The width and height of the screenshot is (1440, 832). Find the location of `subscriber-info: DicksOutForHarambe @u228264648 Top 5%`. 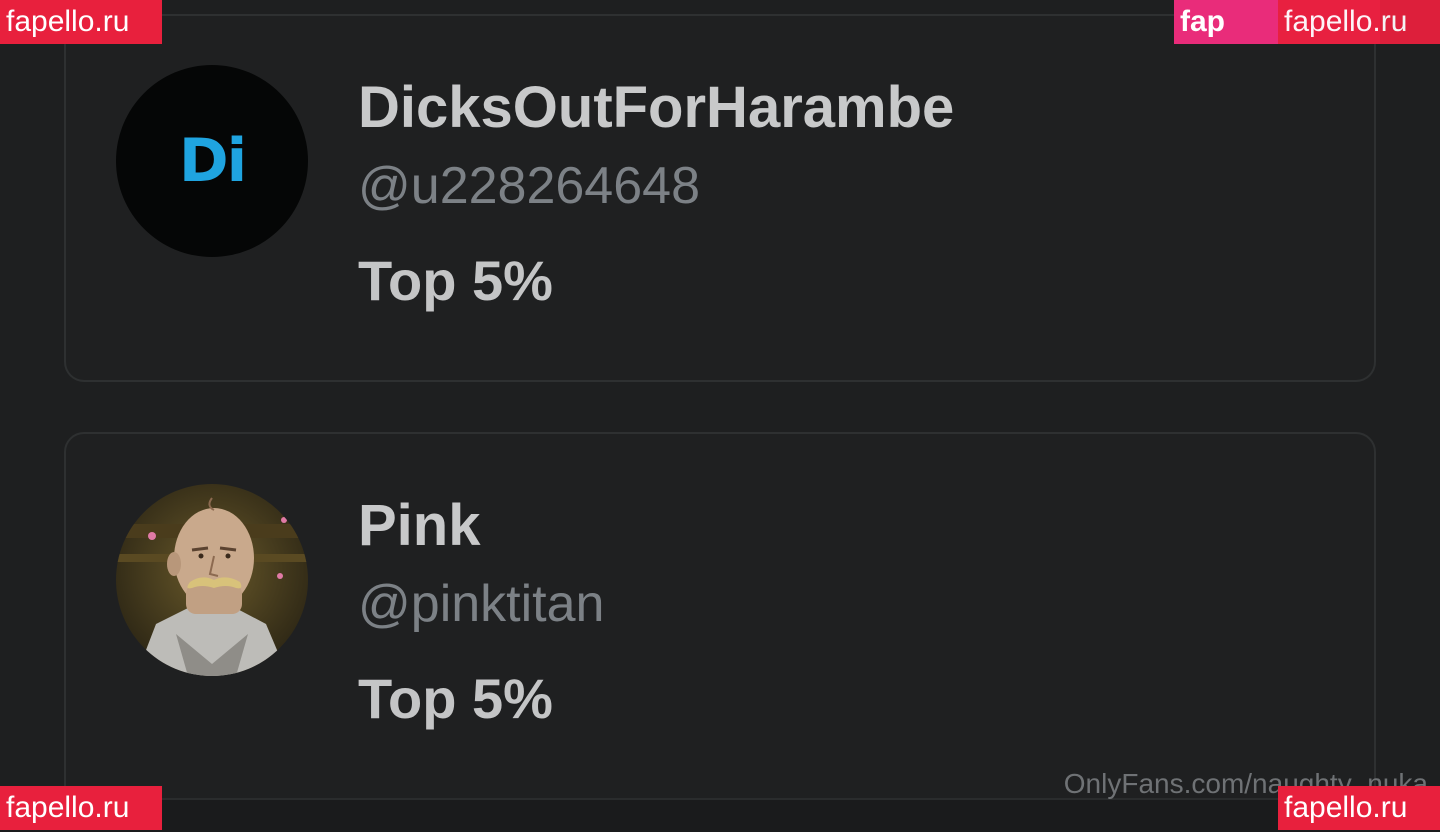

subscriber-info: DicksOutForHarambe @u228264648 Top 5% is located at coordinates (656, 194).